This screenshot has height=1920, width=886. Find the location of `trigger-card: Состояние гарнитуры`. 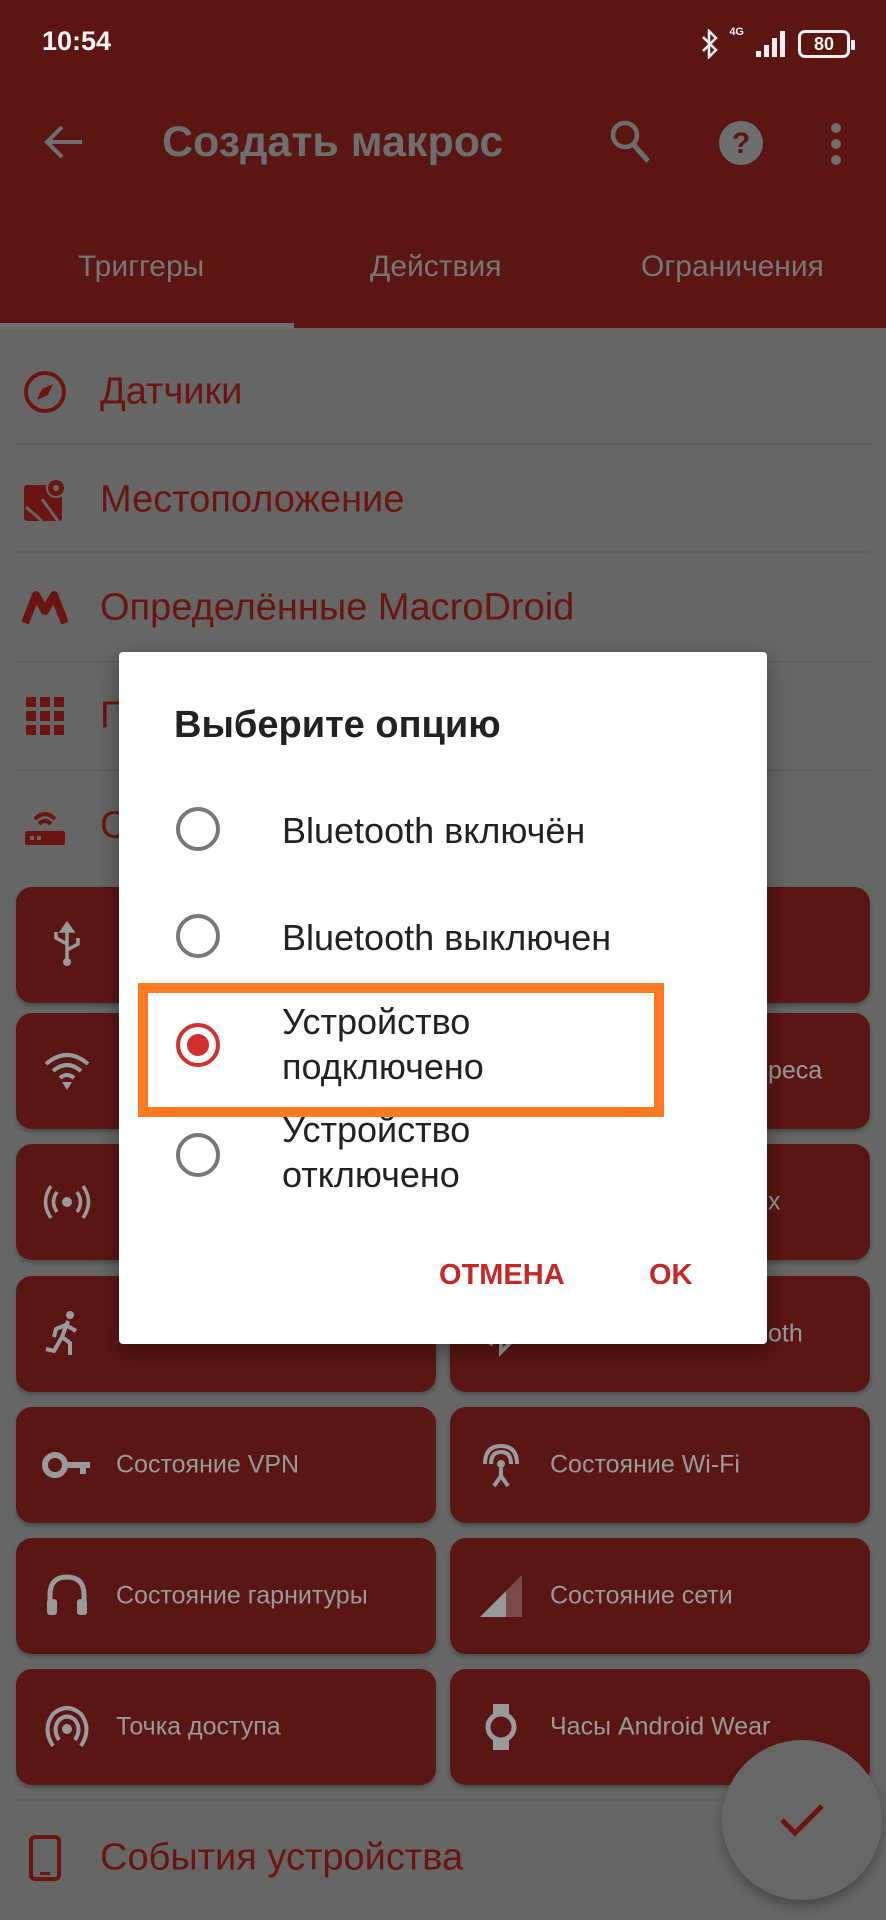

trigger-card: Состояние гарнитуры is located at coordinates (226, 1596).